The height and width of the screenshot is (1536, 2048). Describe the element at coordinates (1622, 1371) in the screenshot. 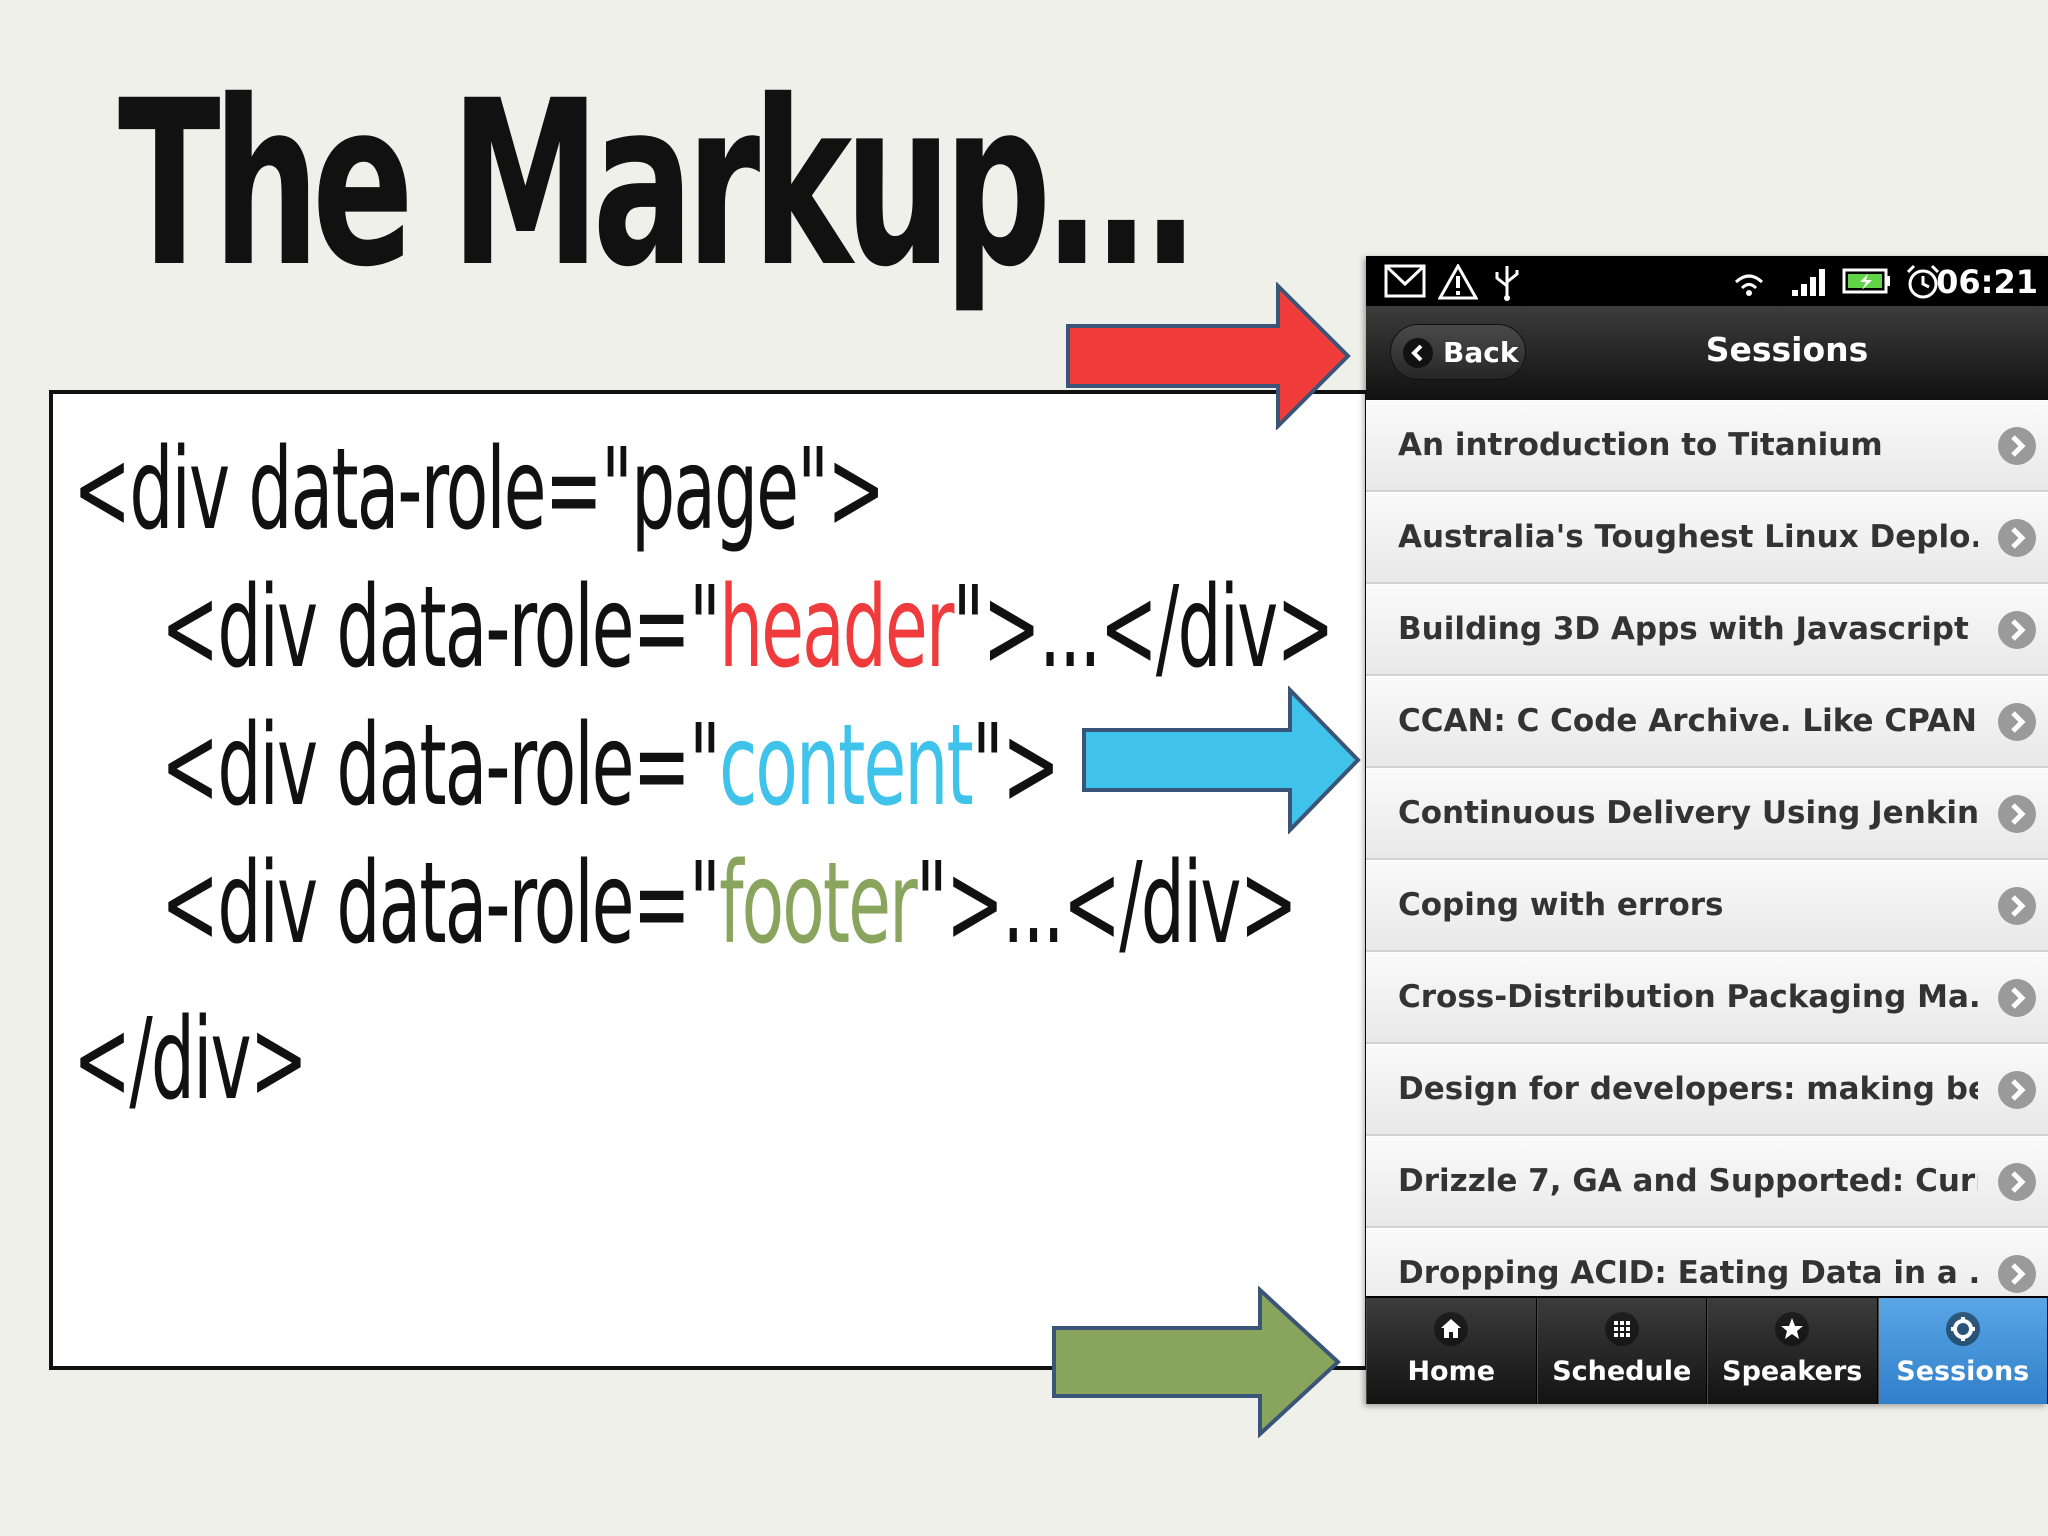

I see `tab-label: Schedule` at that location.